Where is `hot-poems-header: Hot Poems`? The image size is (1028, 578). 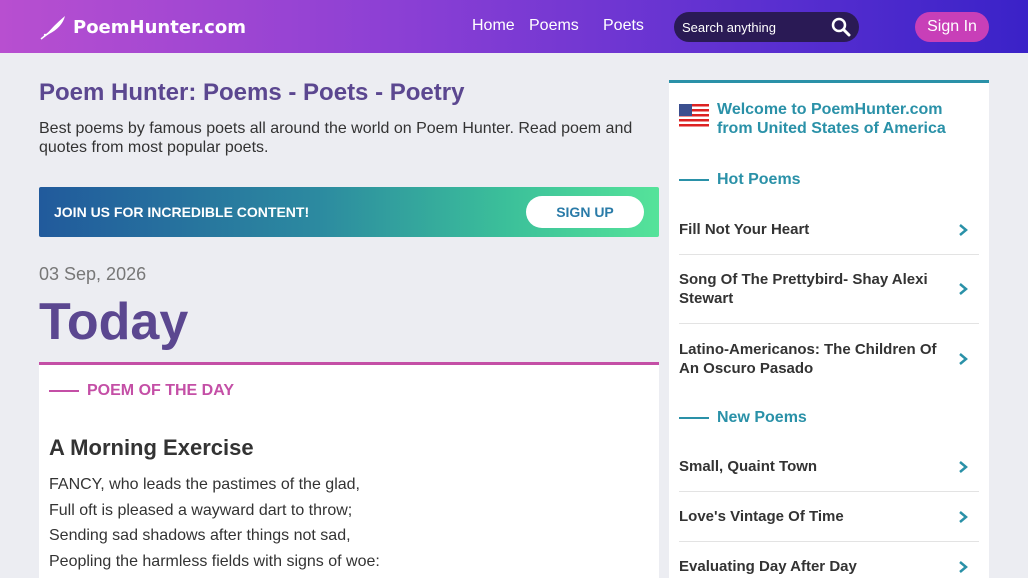
hot-poems-header: Hot Poems is located at coordinates (740, 180).